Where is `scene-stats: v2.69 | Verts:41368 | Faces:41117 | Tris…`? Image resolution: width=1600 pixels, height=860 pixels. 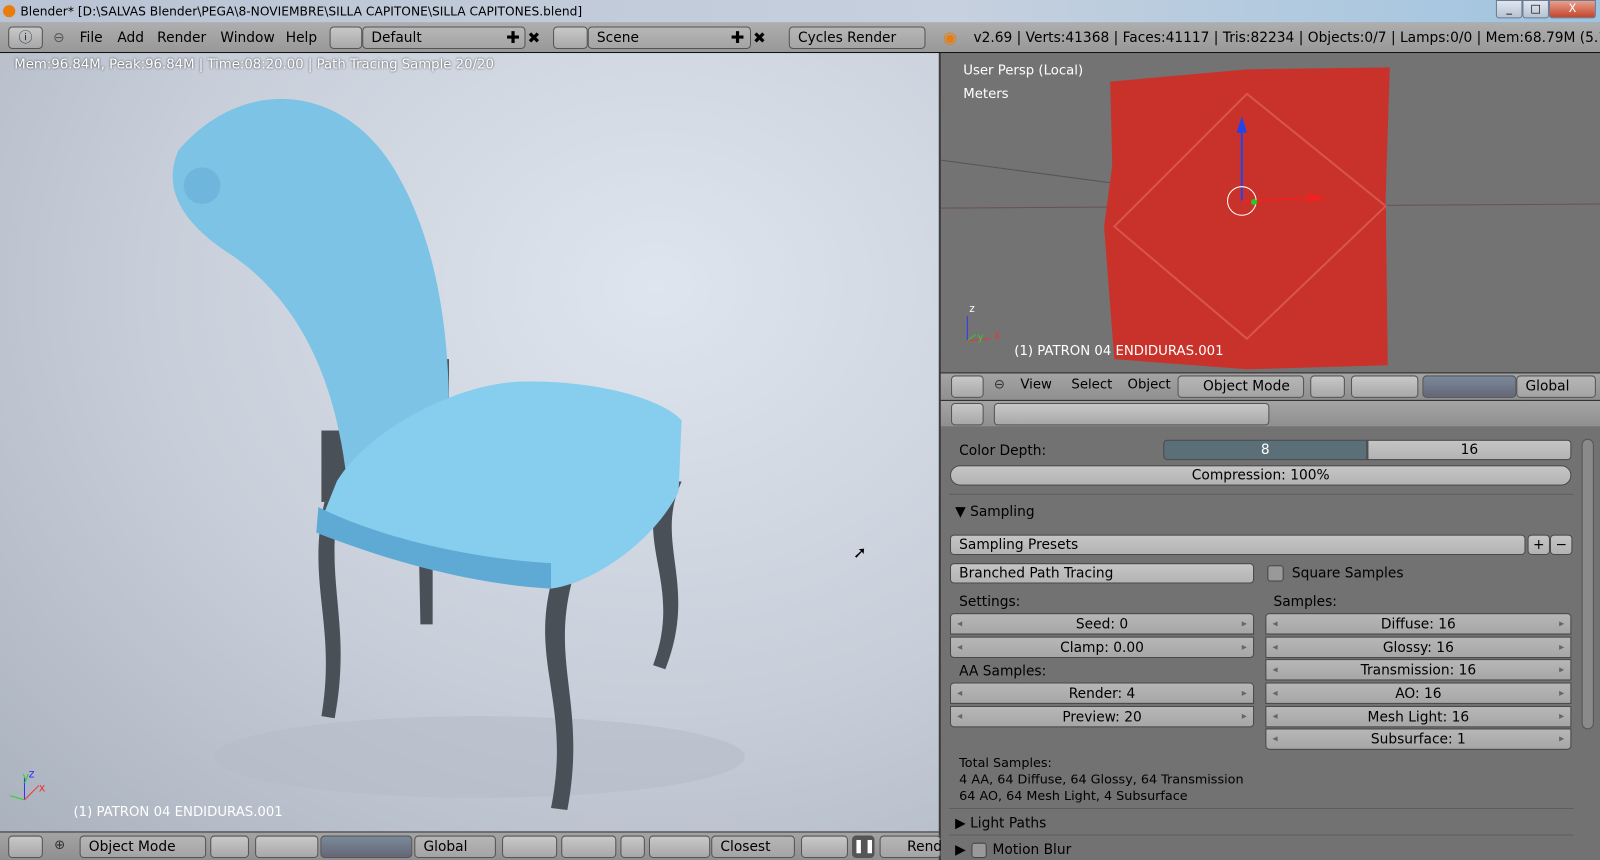
scene-stats: v2.69 | Verts:41368 | Faces:41117 | Tris… is located at coordinates (1286, 37).